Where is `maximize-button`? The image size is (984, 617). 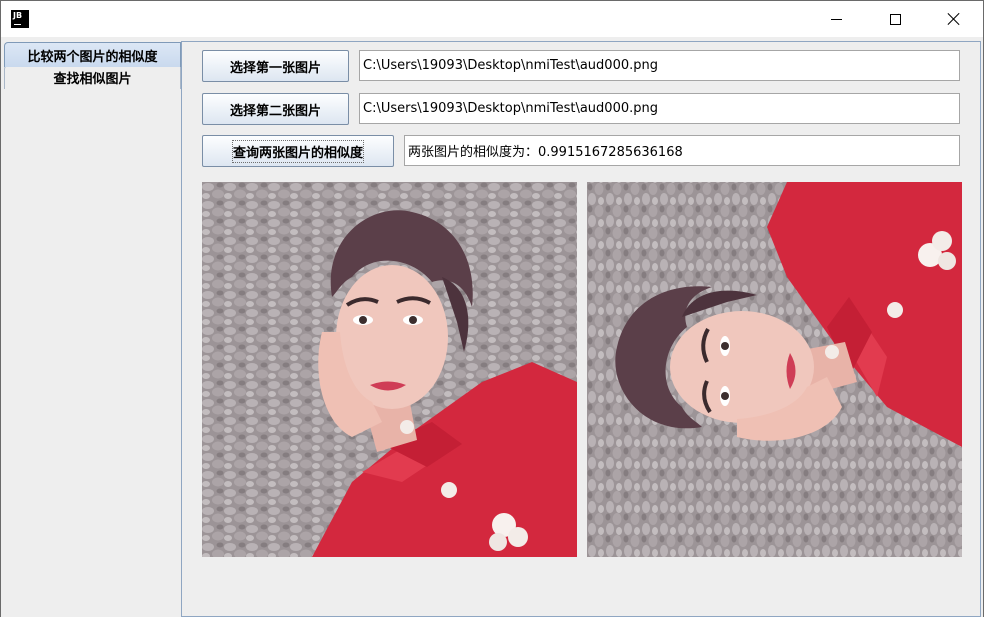
maximize-button is located at coordinates (895, 19).